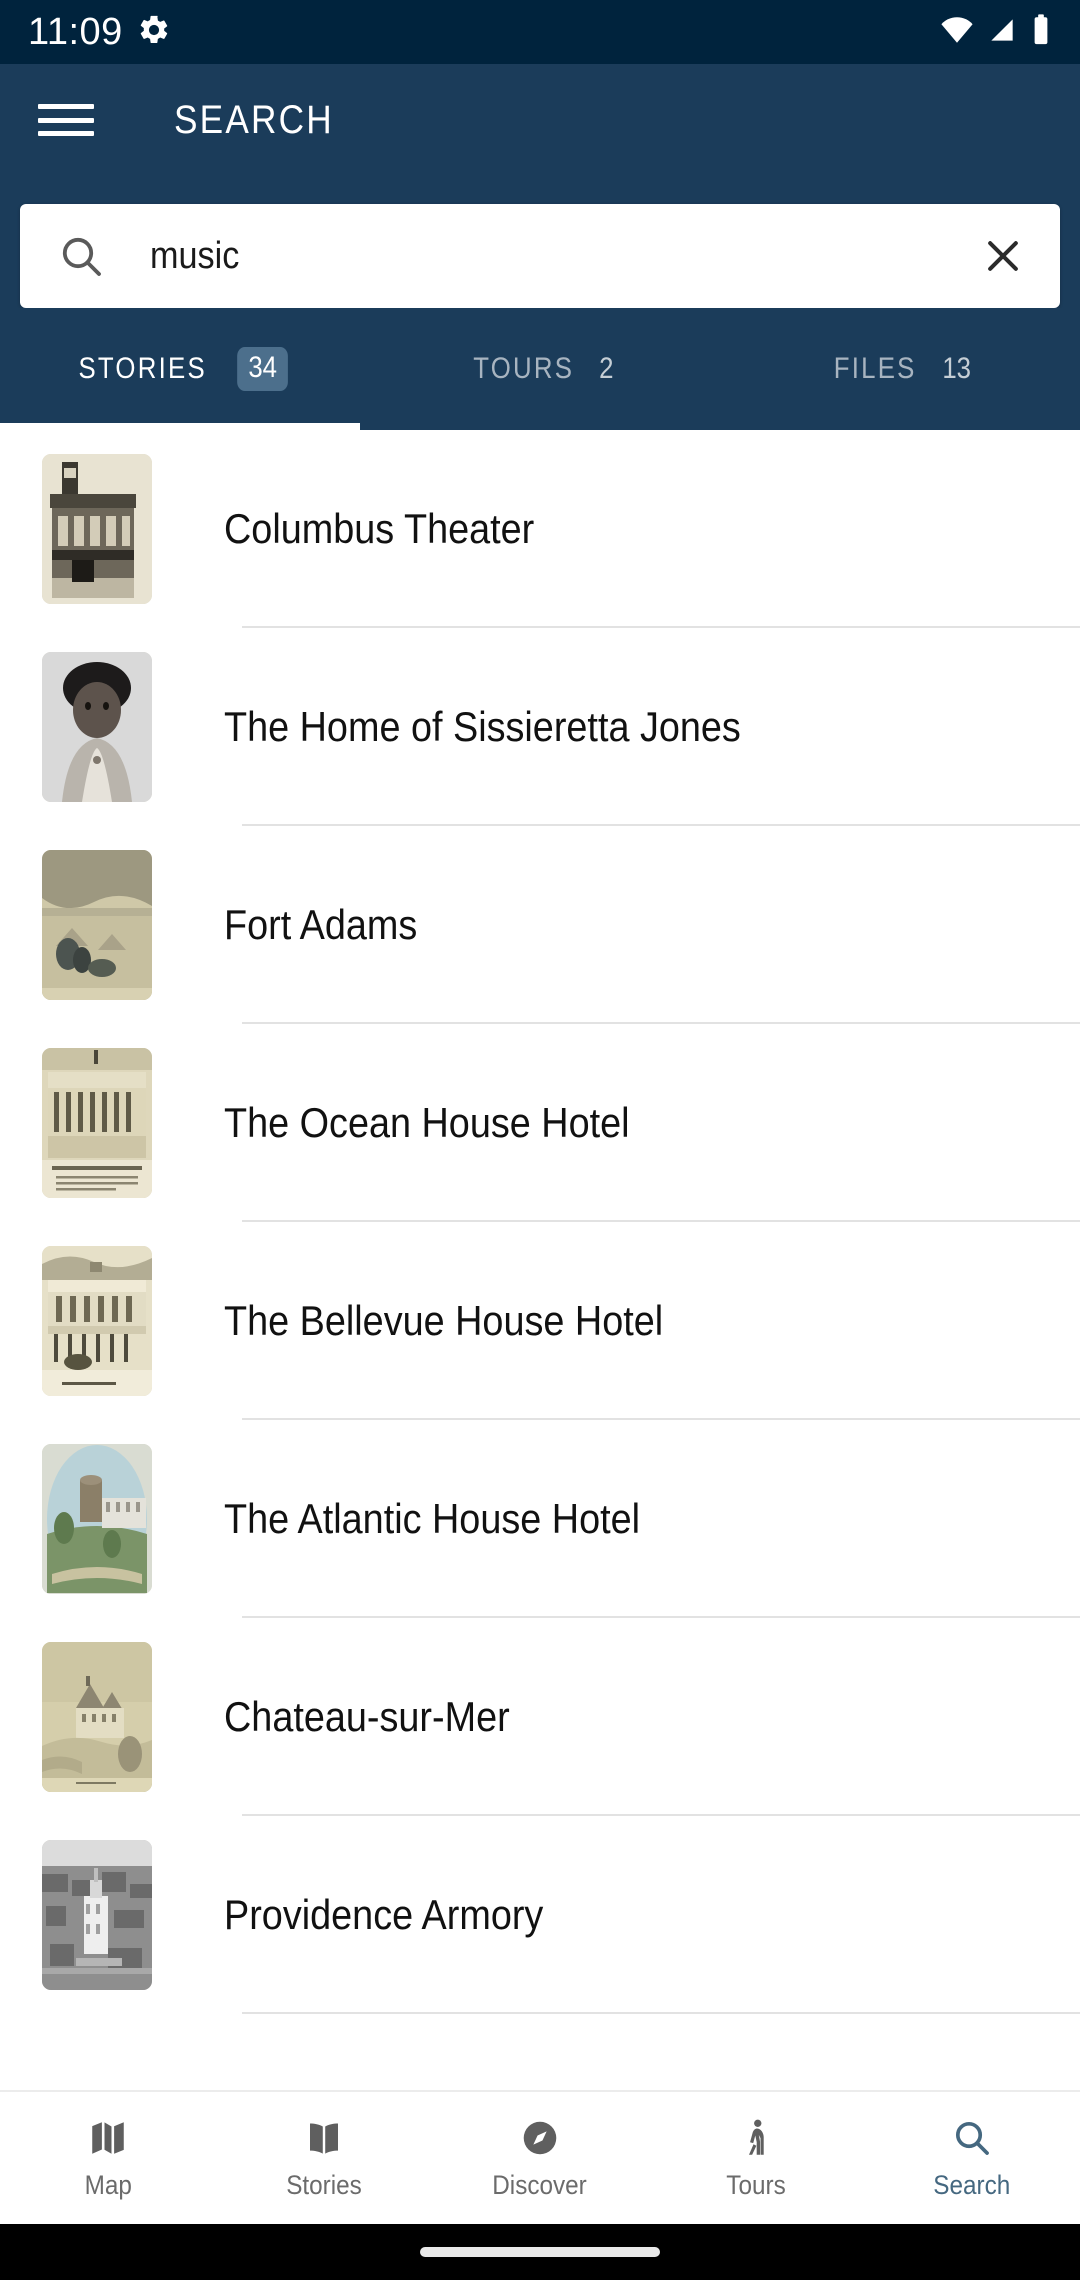 The width and height of the screenshot is (1080, 2280). I want to click on list-item-title: Columbus Theater, so click(379, 528).